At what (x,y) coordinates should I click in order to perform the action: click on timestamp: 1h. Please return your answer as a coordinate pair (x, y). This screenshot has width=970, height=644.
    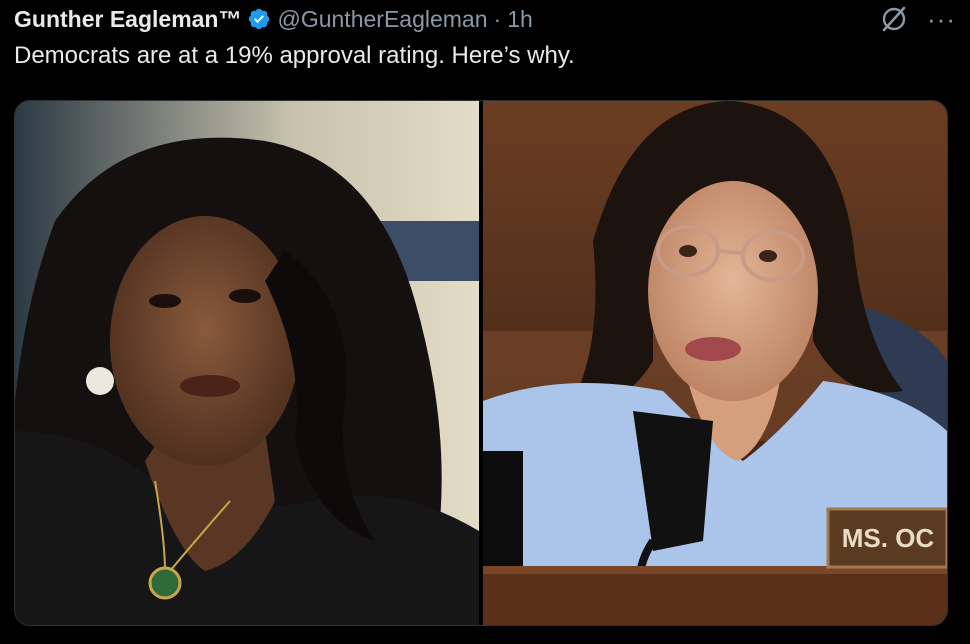
    Looking at the image, I should click on (520, 19).